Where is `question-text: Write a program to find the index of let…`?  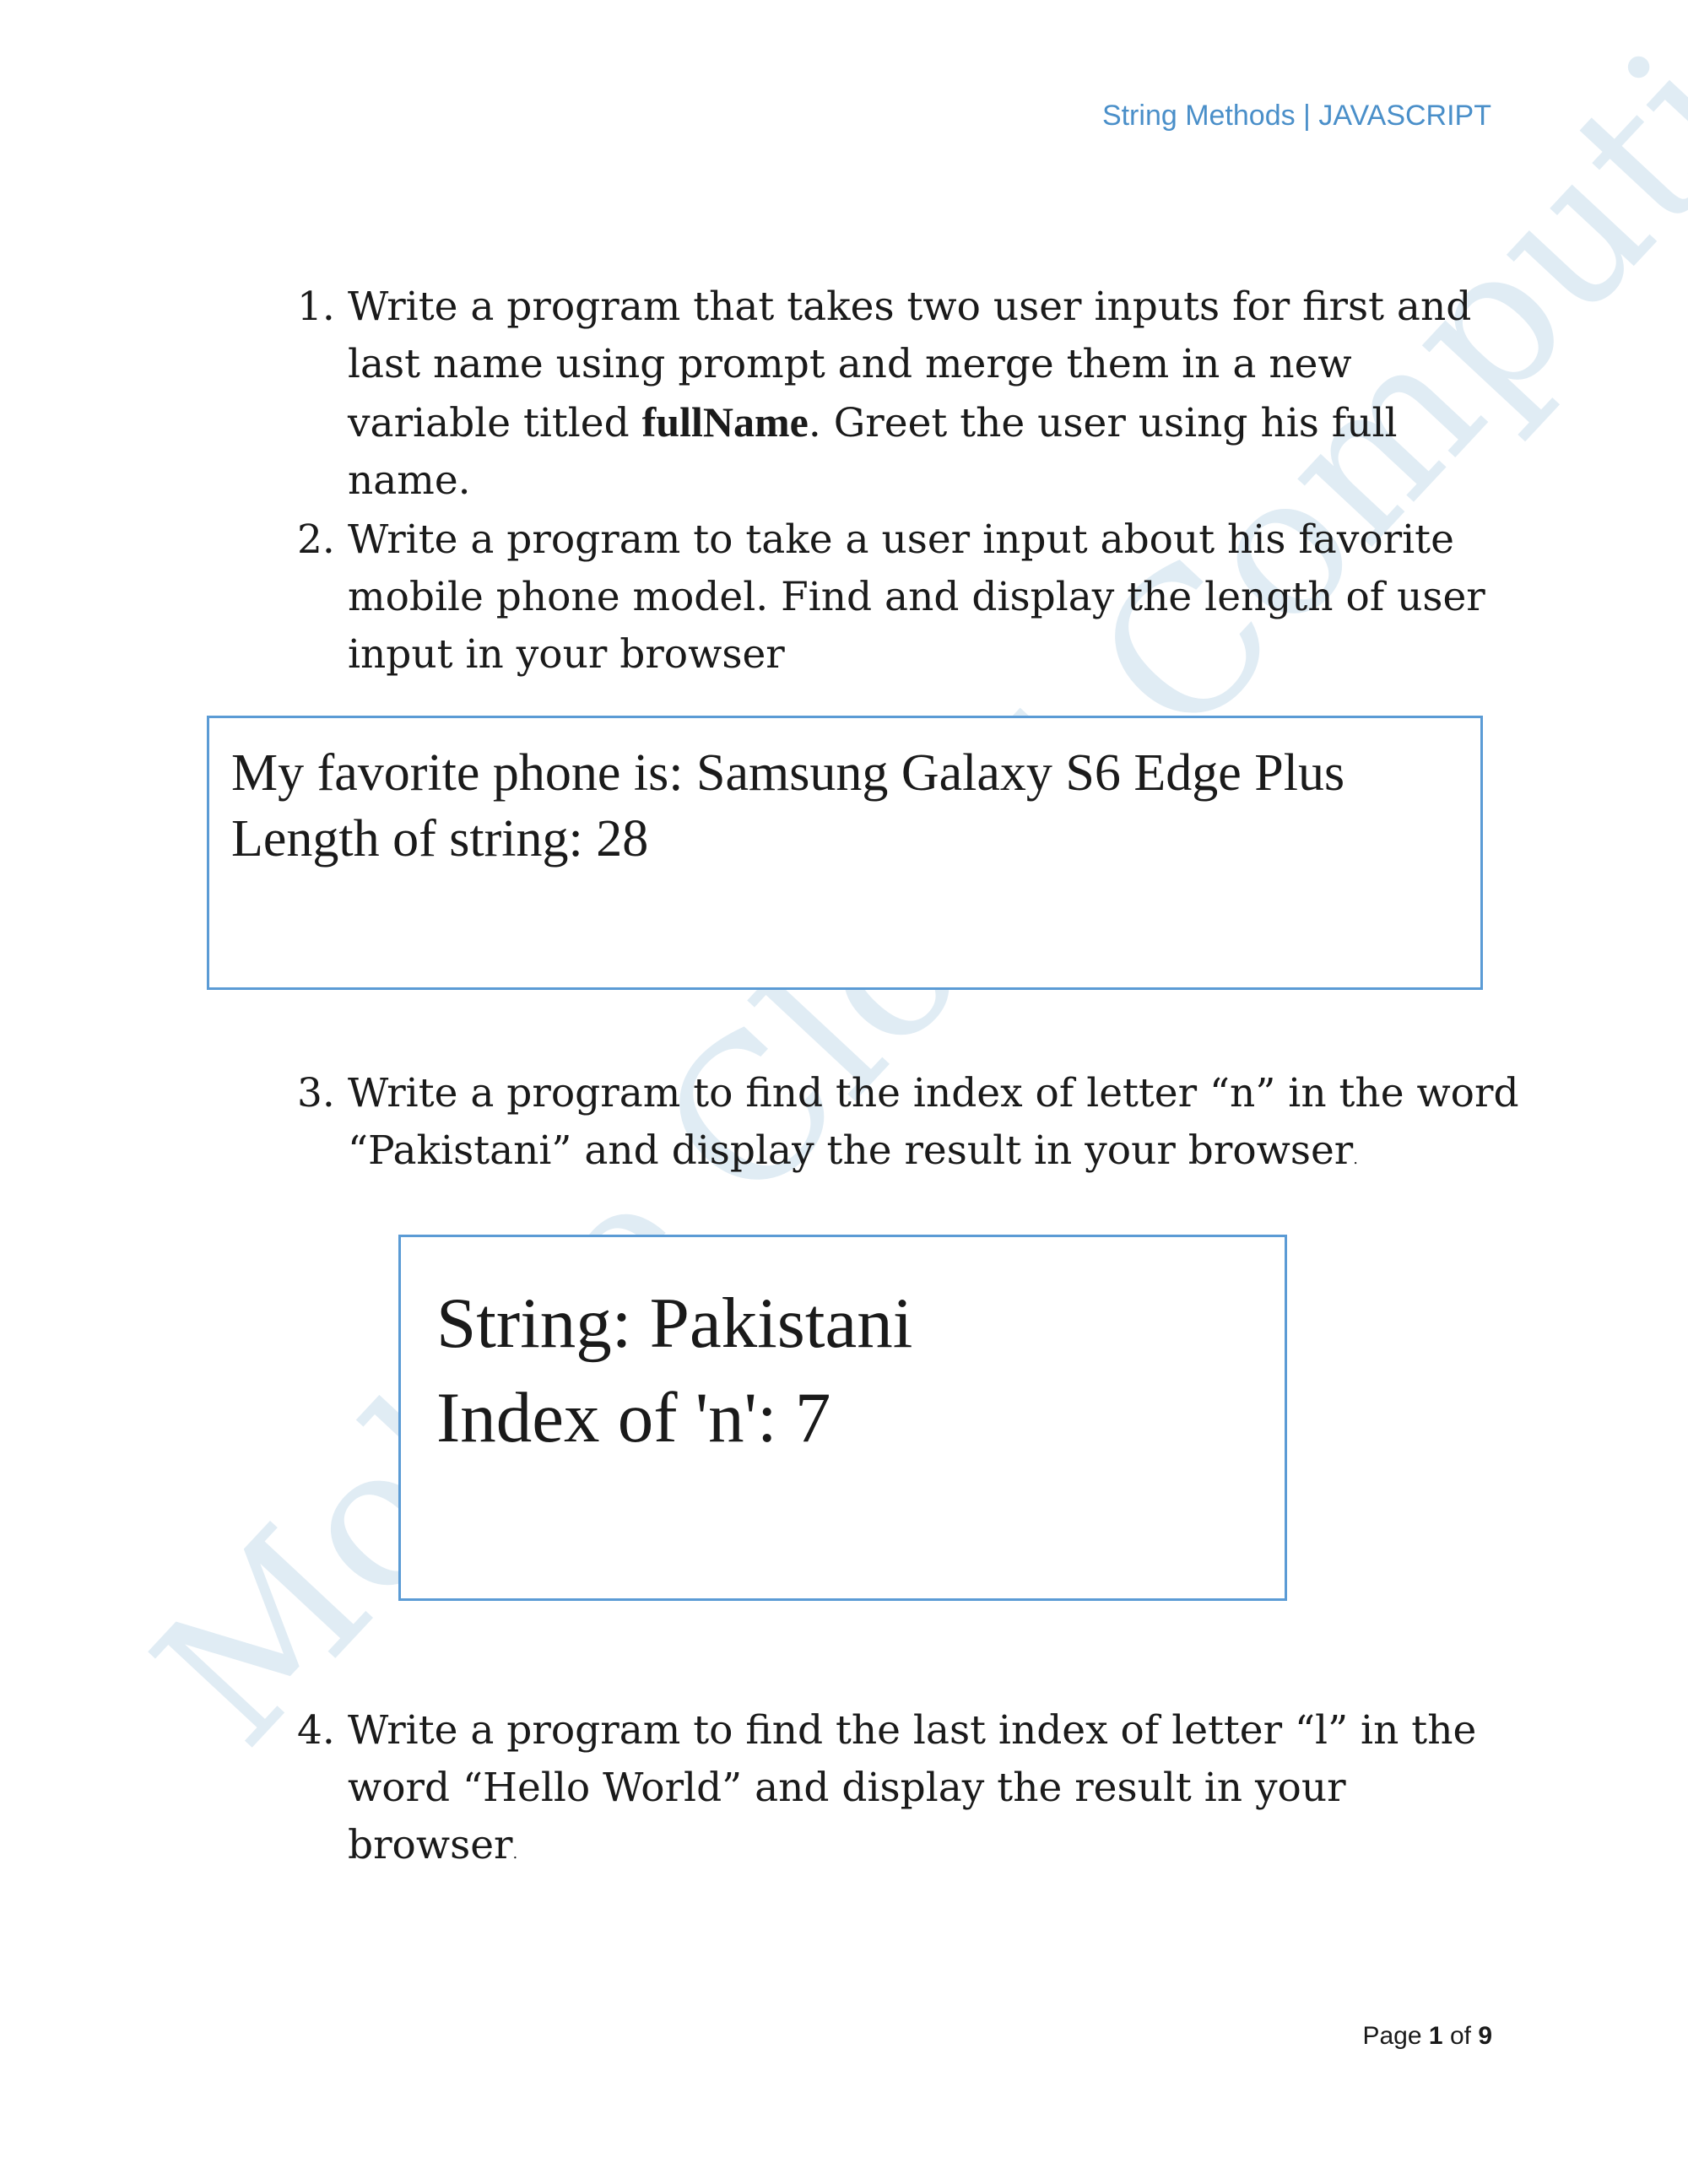
question-text: Write a program to find the index of let… is located at coordinates (933, 1122).